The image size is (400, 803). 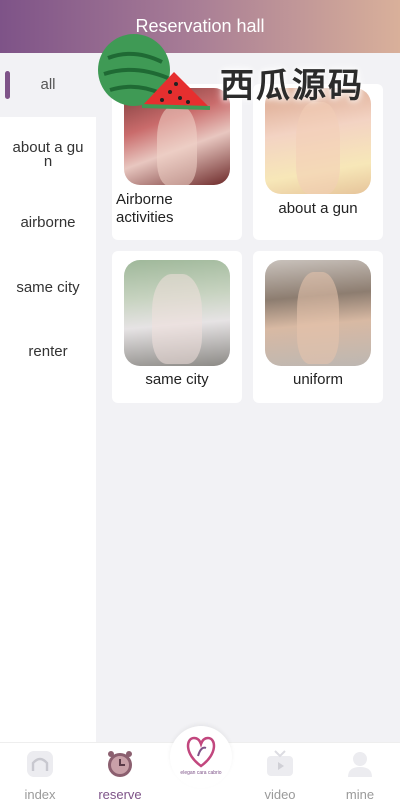 I want to click on sidebar-item-same-city: same city, so click(x=48, y=288).